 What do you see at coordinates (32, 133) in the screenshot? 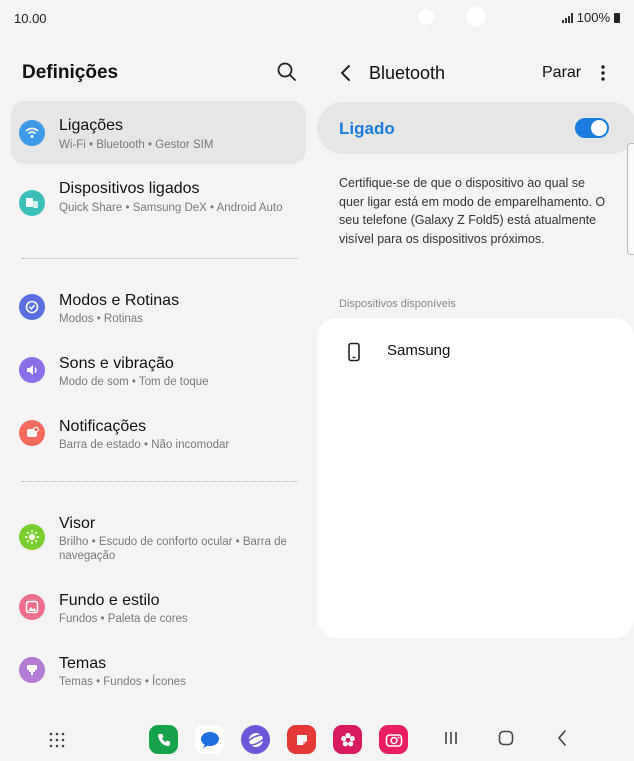
I see `wifi-icon` at bounding box center [32, 133].